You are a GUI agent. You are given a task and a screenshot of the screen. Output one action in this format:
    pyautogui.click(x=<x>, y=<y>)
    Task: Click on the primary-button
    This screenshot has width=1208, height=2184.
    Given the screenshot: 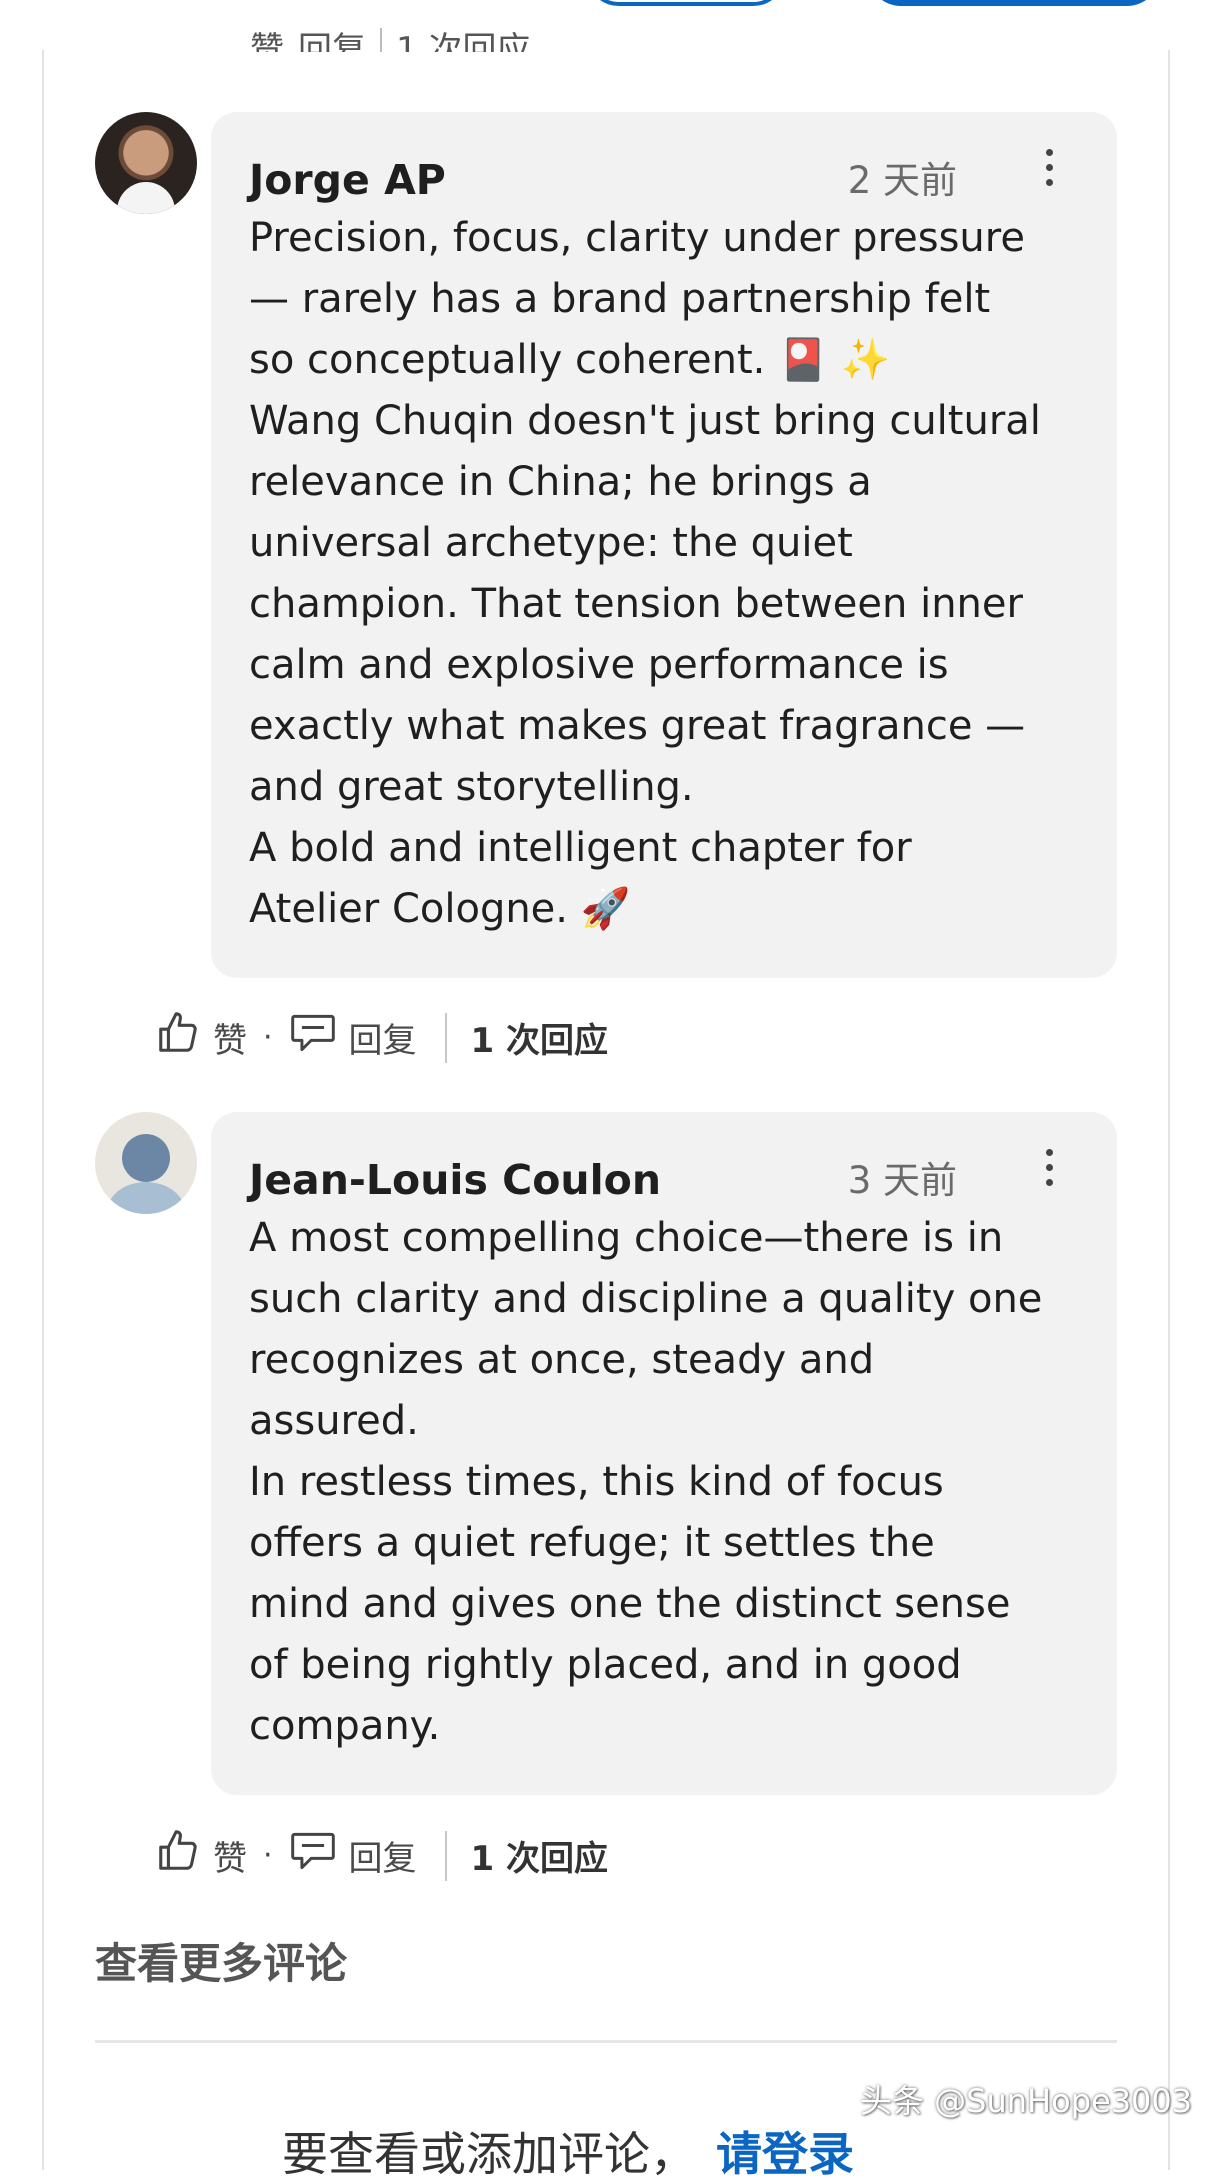 What is the action you would take?
    pyautogui.click(x=1014, y=3)
    